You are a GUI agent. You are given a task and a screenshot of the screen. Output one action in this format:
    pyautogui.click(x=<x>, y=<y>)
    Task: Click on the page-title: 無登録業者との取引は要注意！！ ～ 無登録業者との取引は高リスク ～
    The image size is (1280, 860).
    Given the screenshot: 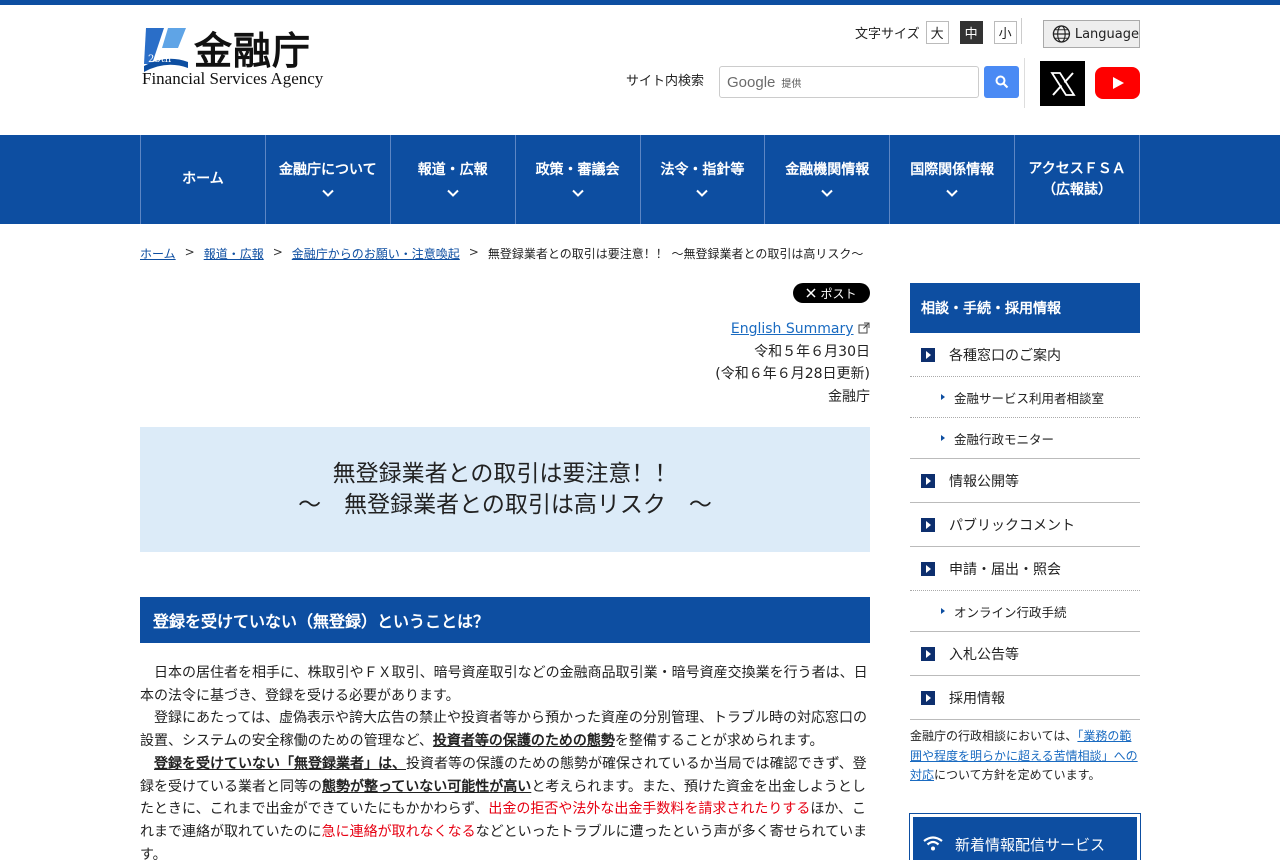 What is the action you would take?
    pyautogui.click(x=505, y=489)
    